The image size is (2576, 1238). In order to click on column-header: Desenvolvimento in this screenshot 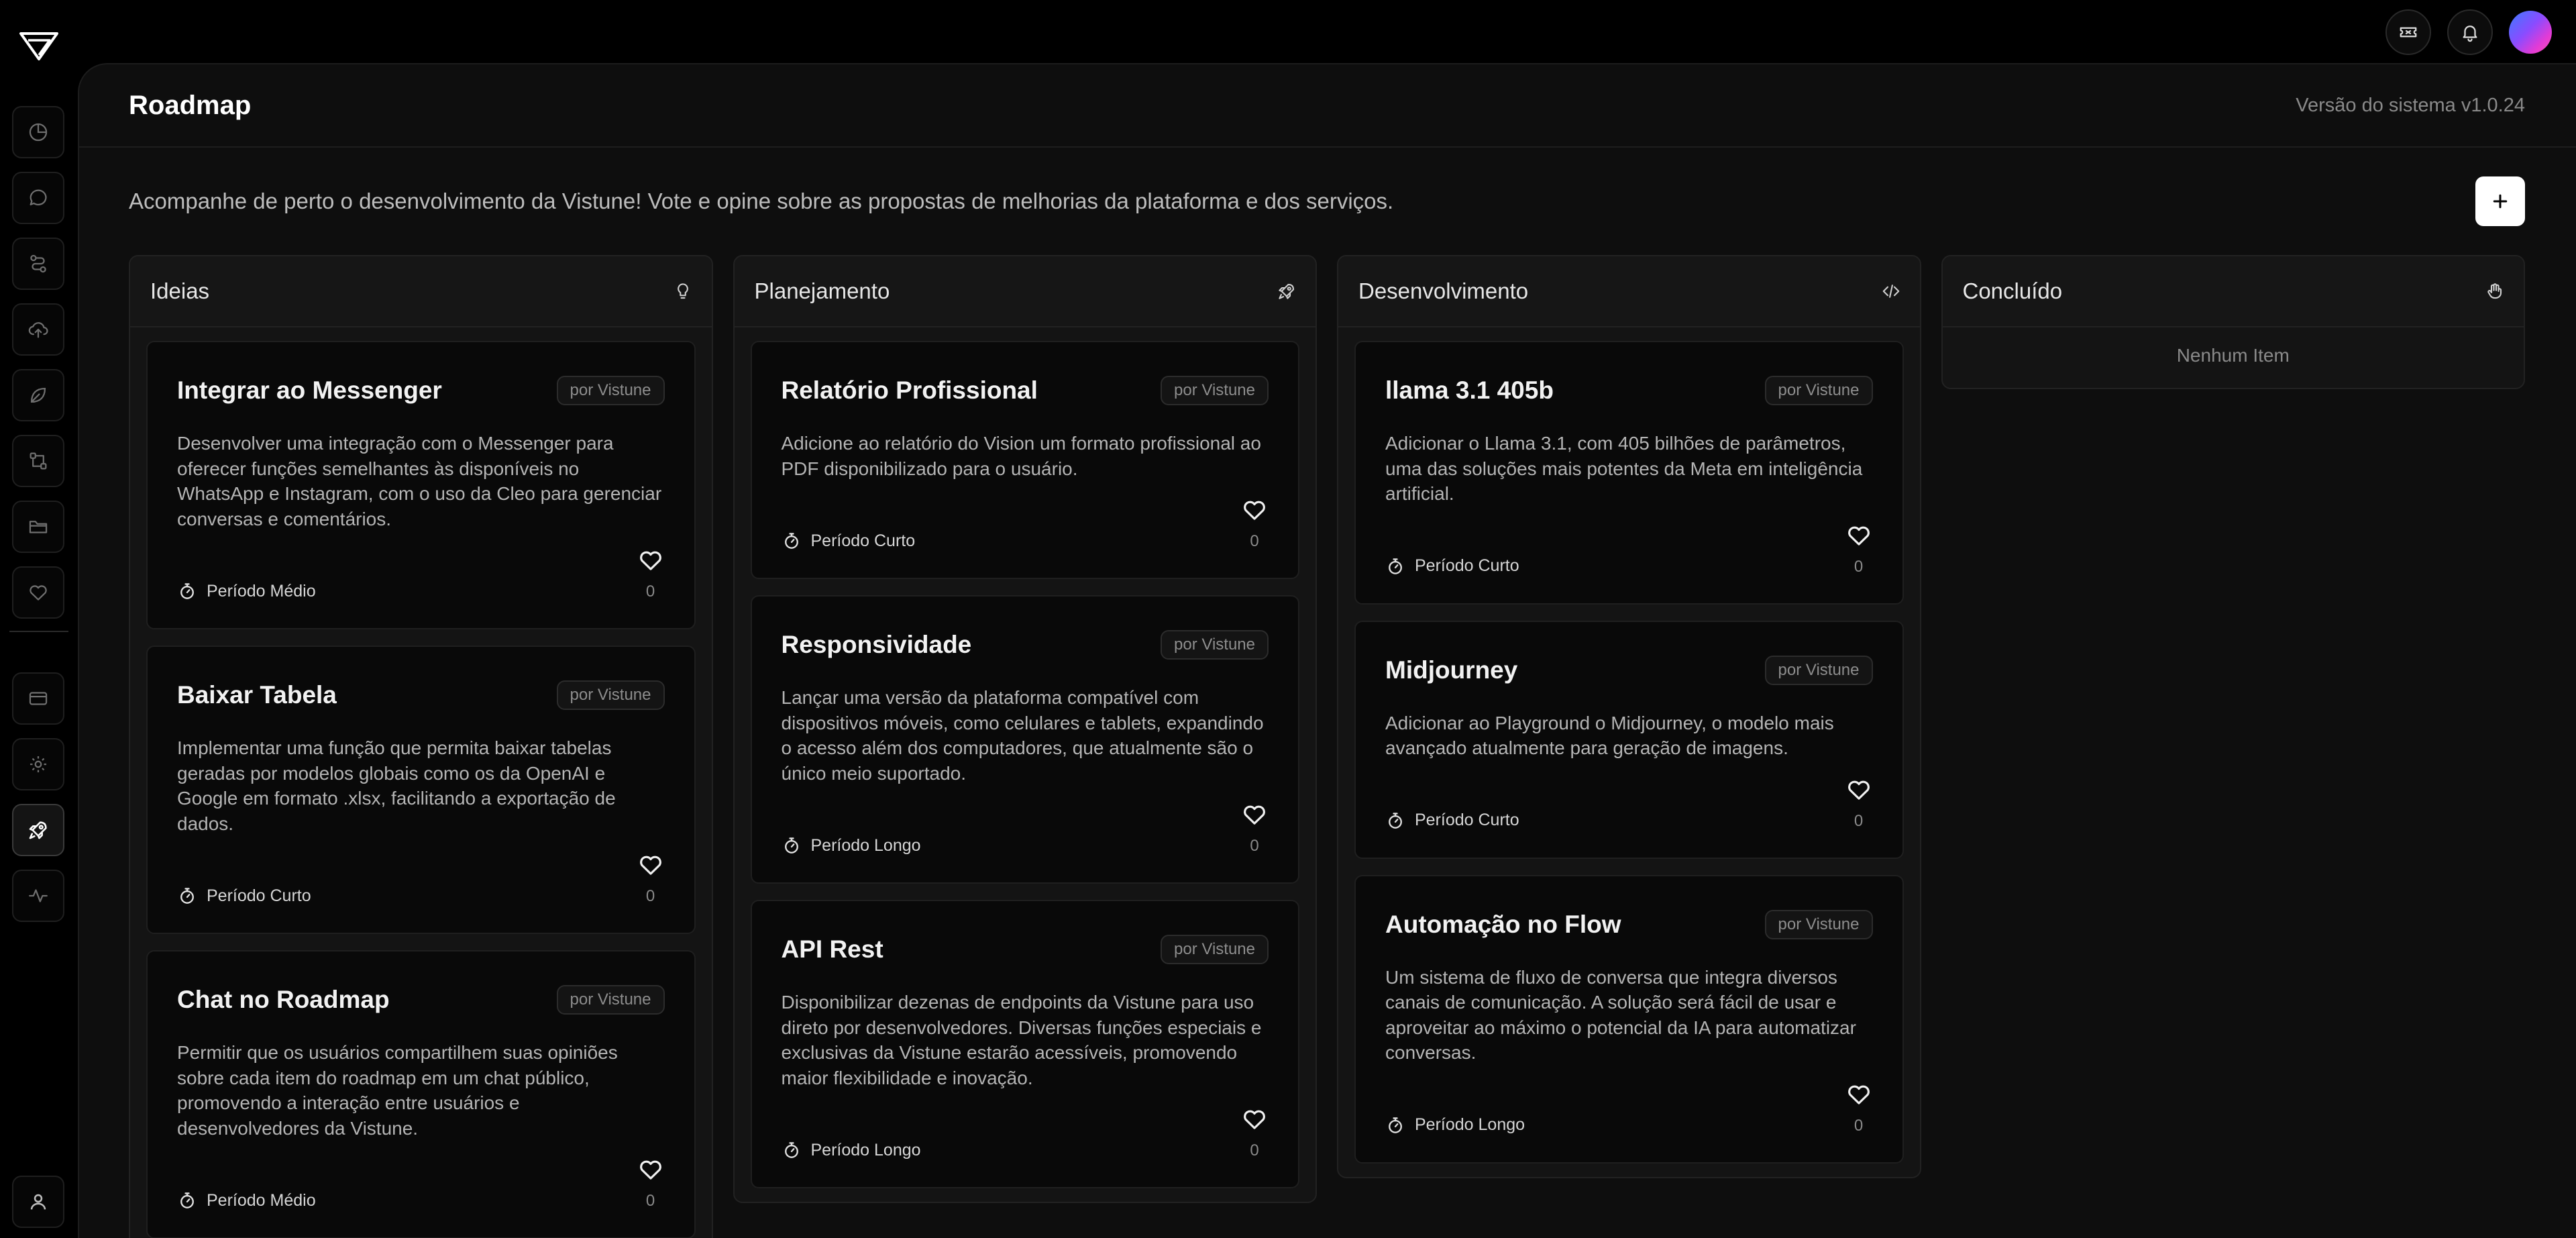, I will do `click(1629, 291)`.